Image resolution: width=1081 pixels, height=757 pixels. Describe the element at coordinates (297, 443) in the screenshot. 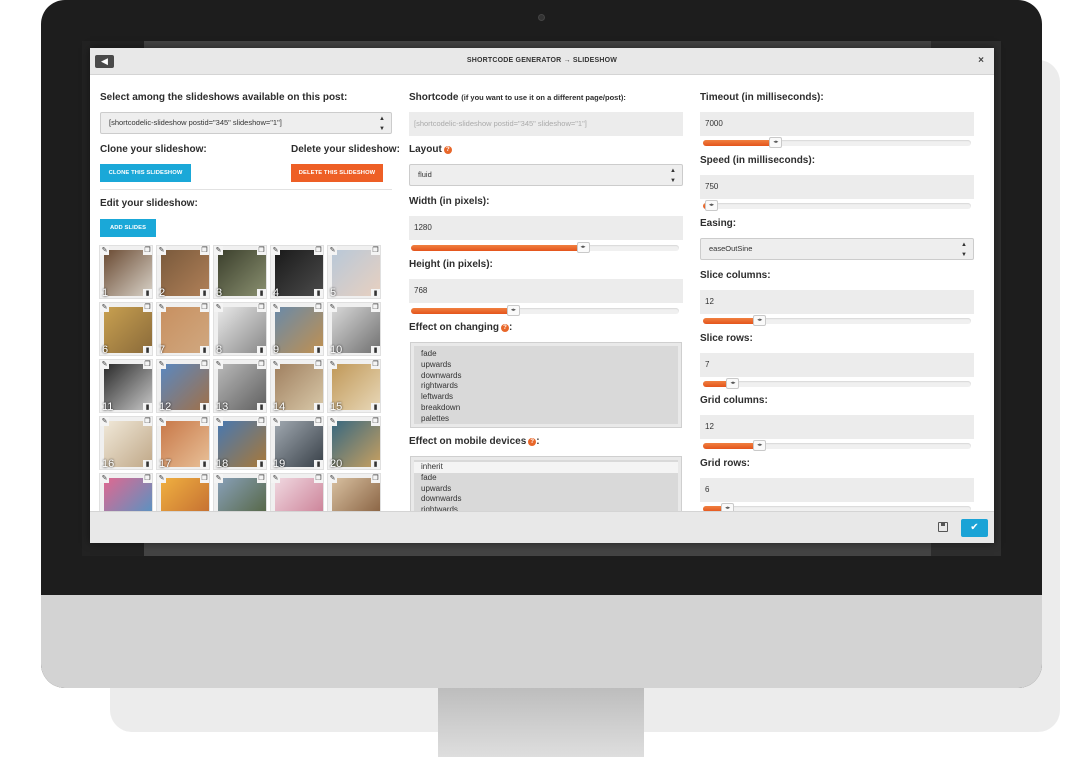

I see `slide-thumbnail: 19 ✎ ❐ ▮` at that location.